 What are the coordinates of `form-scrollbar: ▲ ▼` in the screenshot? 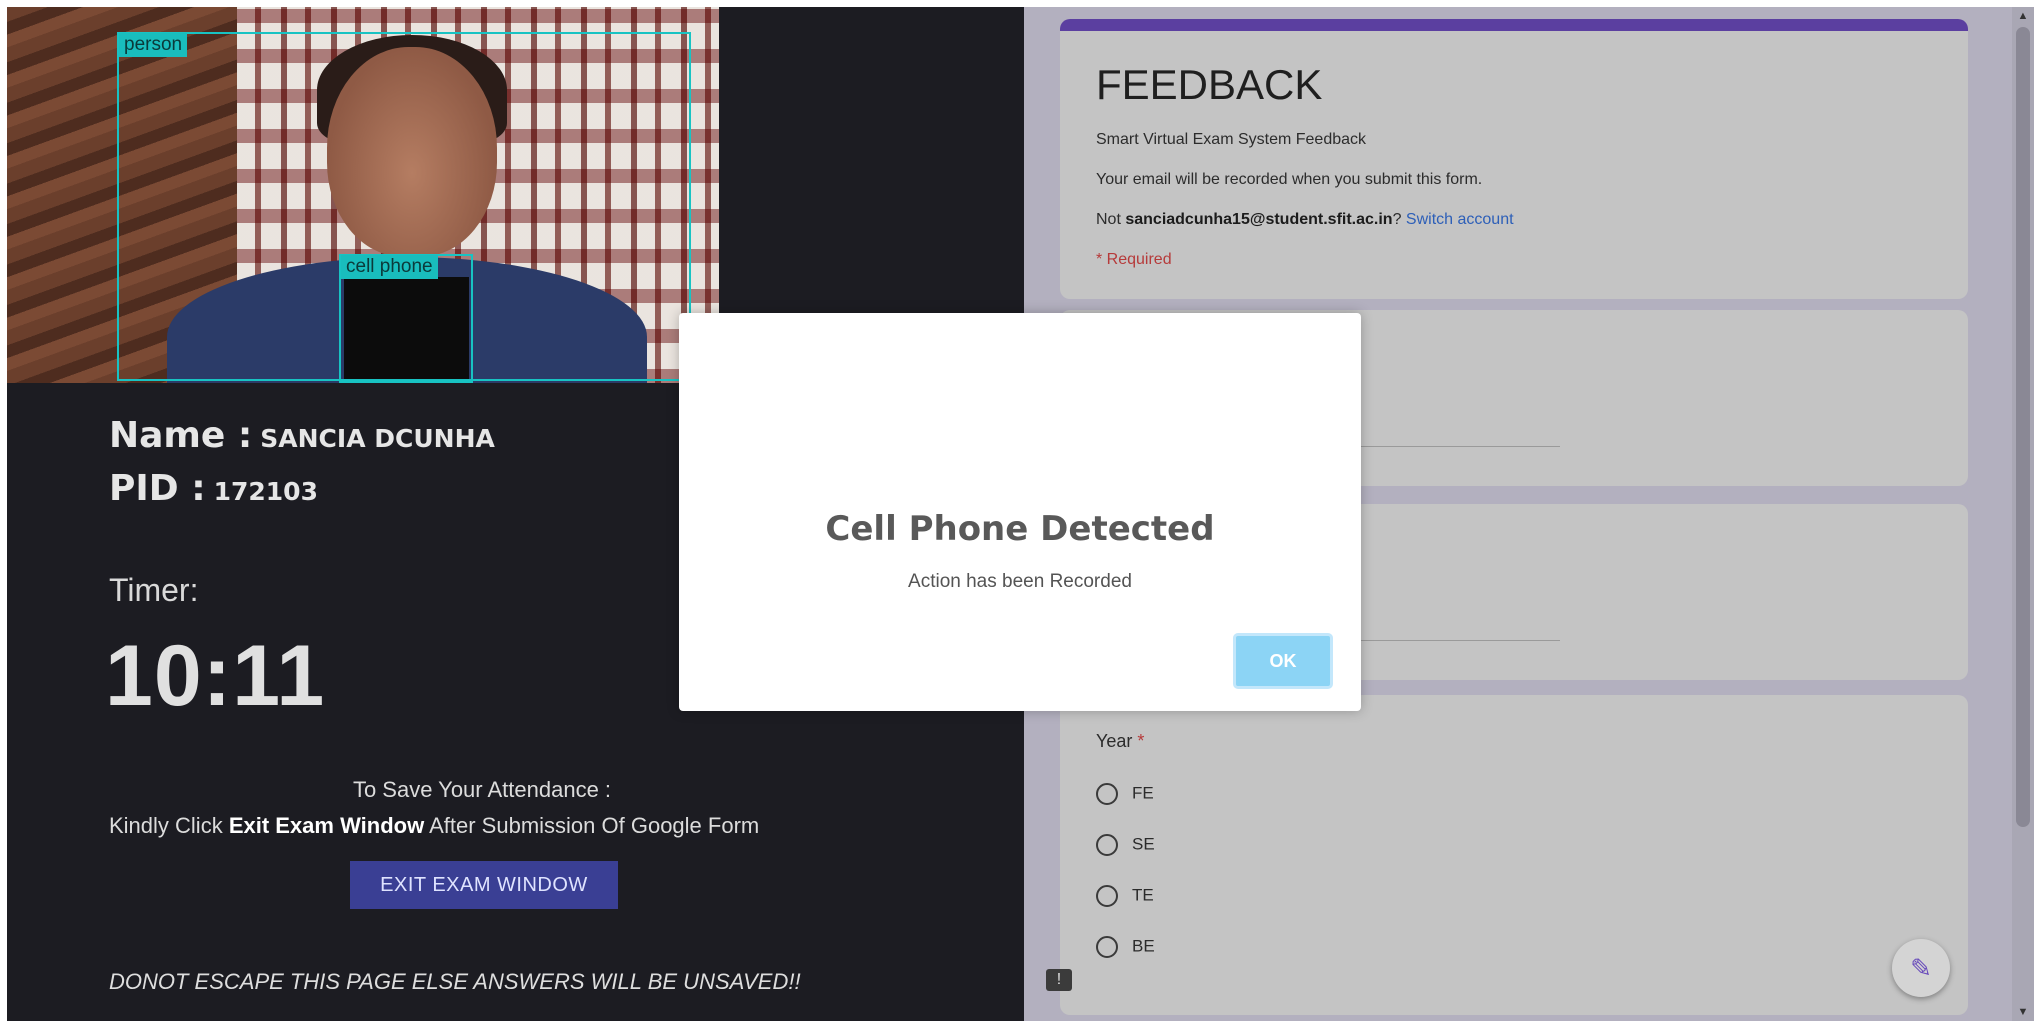 It's located at (2023, 514).